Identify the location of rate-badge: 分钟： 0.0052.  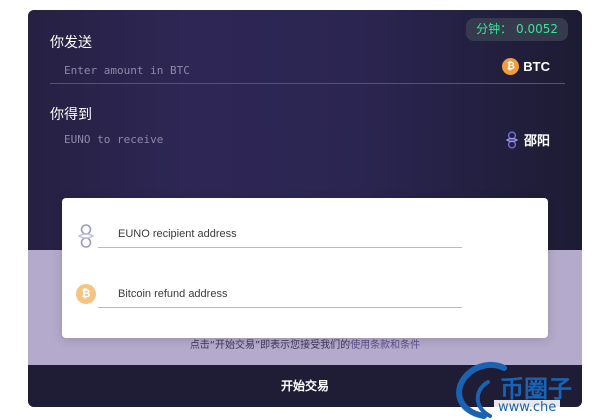
(517, 29).